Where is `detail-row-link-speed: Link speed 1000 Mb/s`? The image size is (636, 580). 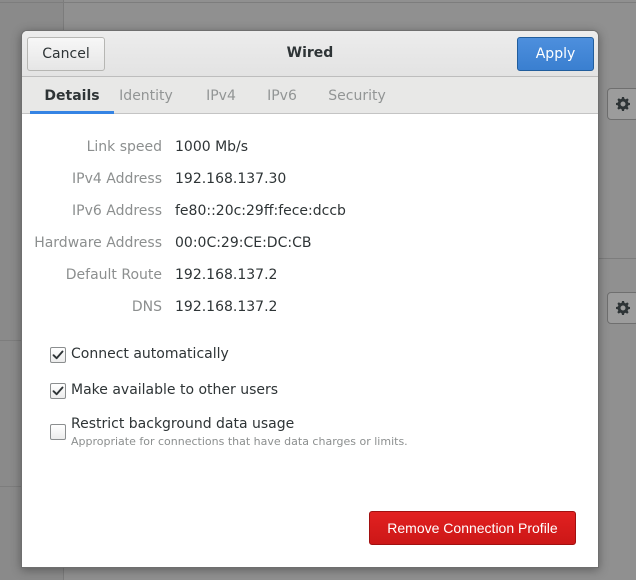
detail-row-link-speed: Link speed 1000 Mb/s is located at coordinates (310, 149).